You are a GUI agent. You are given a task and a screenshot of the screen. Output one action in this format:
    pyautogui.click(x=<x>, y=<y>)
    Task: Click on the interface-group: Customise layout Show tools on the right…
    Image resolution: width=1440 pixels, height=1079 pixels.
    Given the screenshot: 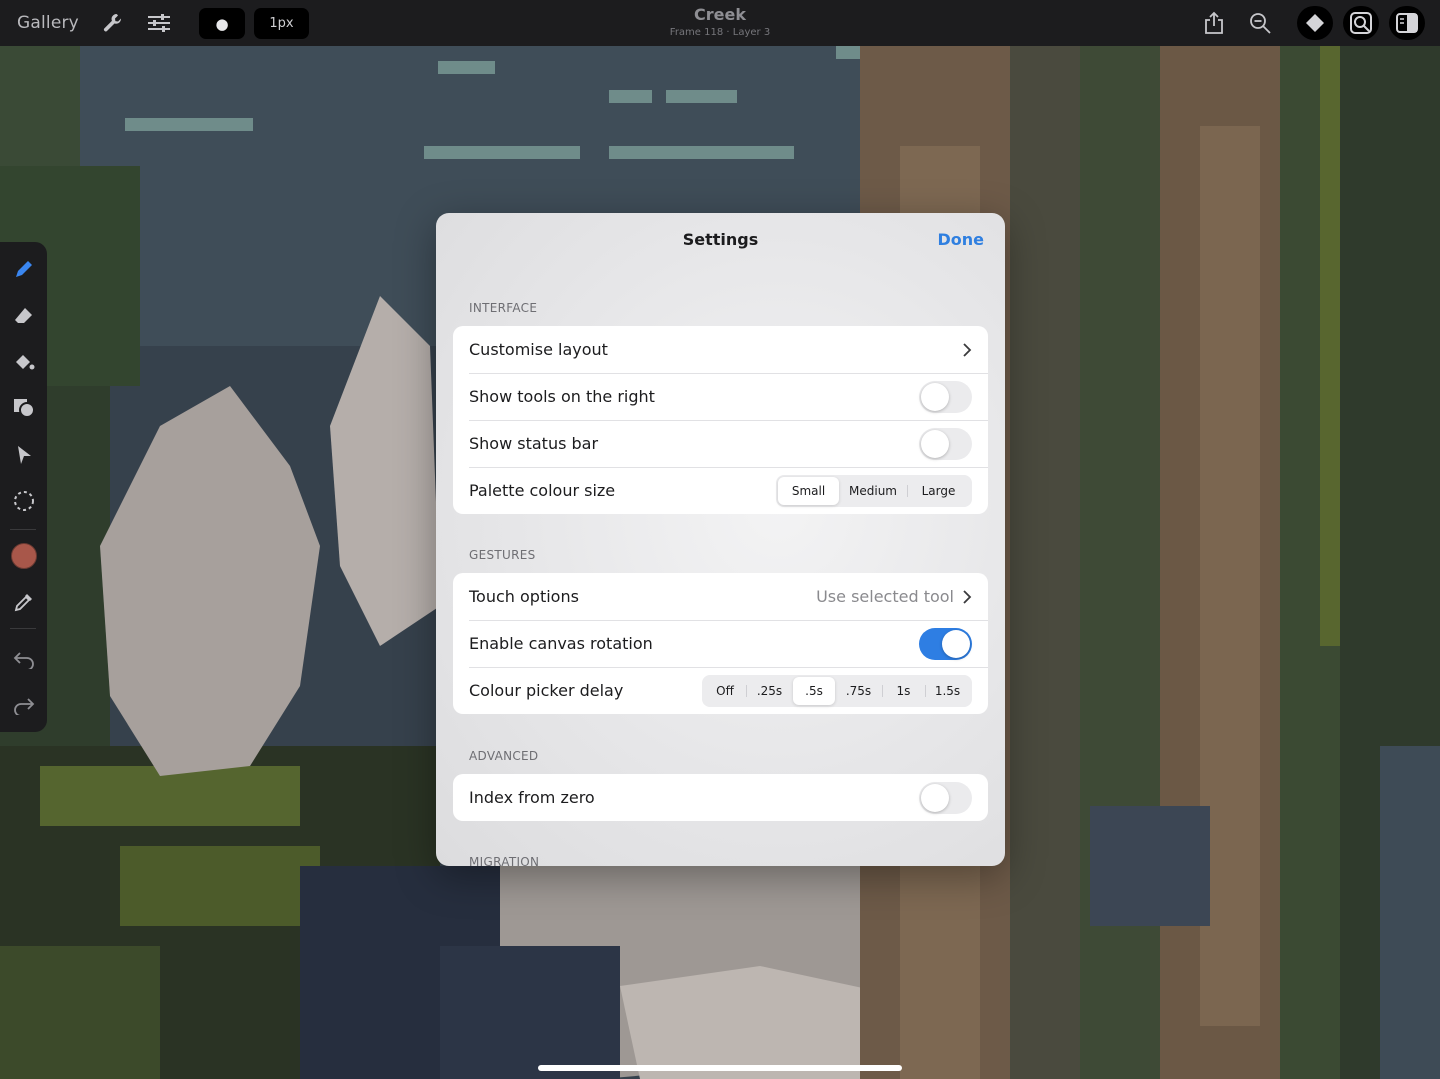 What is the action you would take?
    pyautogui.click(x=720, y=420)
    